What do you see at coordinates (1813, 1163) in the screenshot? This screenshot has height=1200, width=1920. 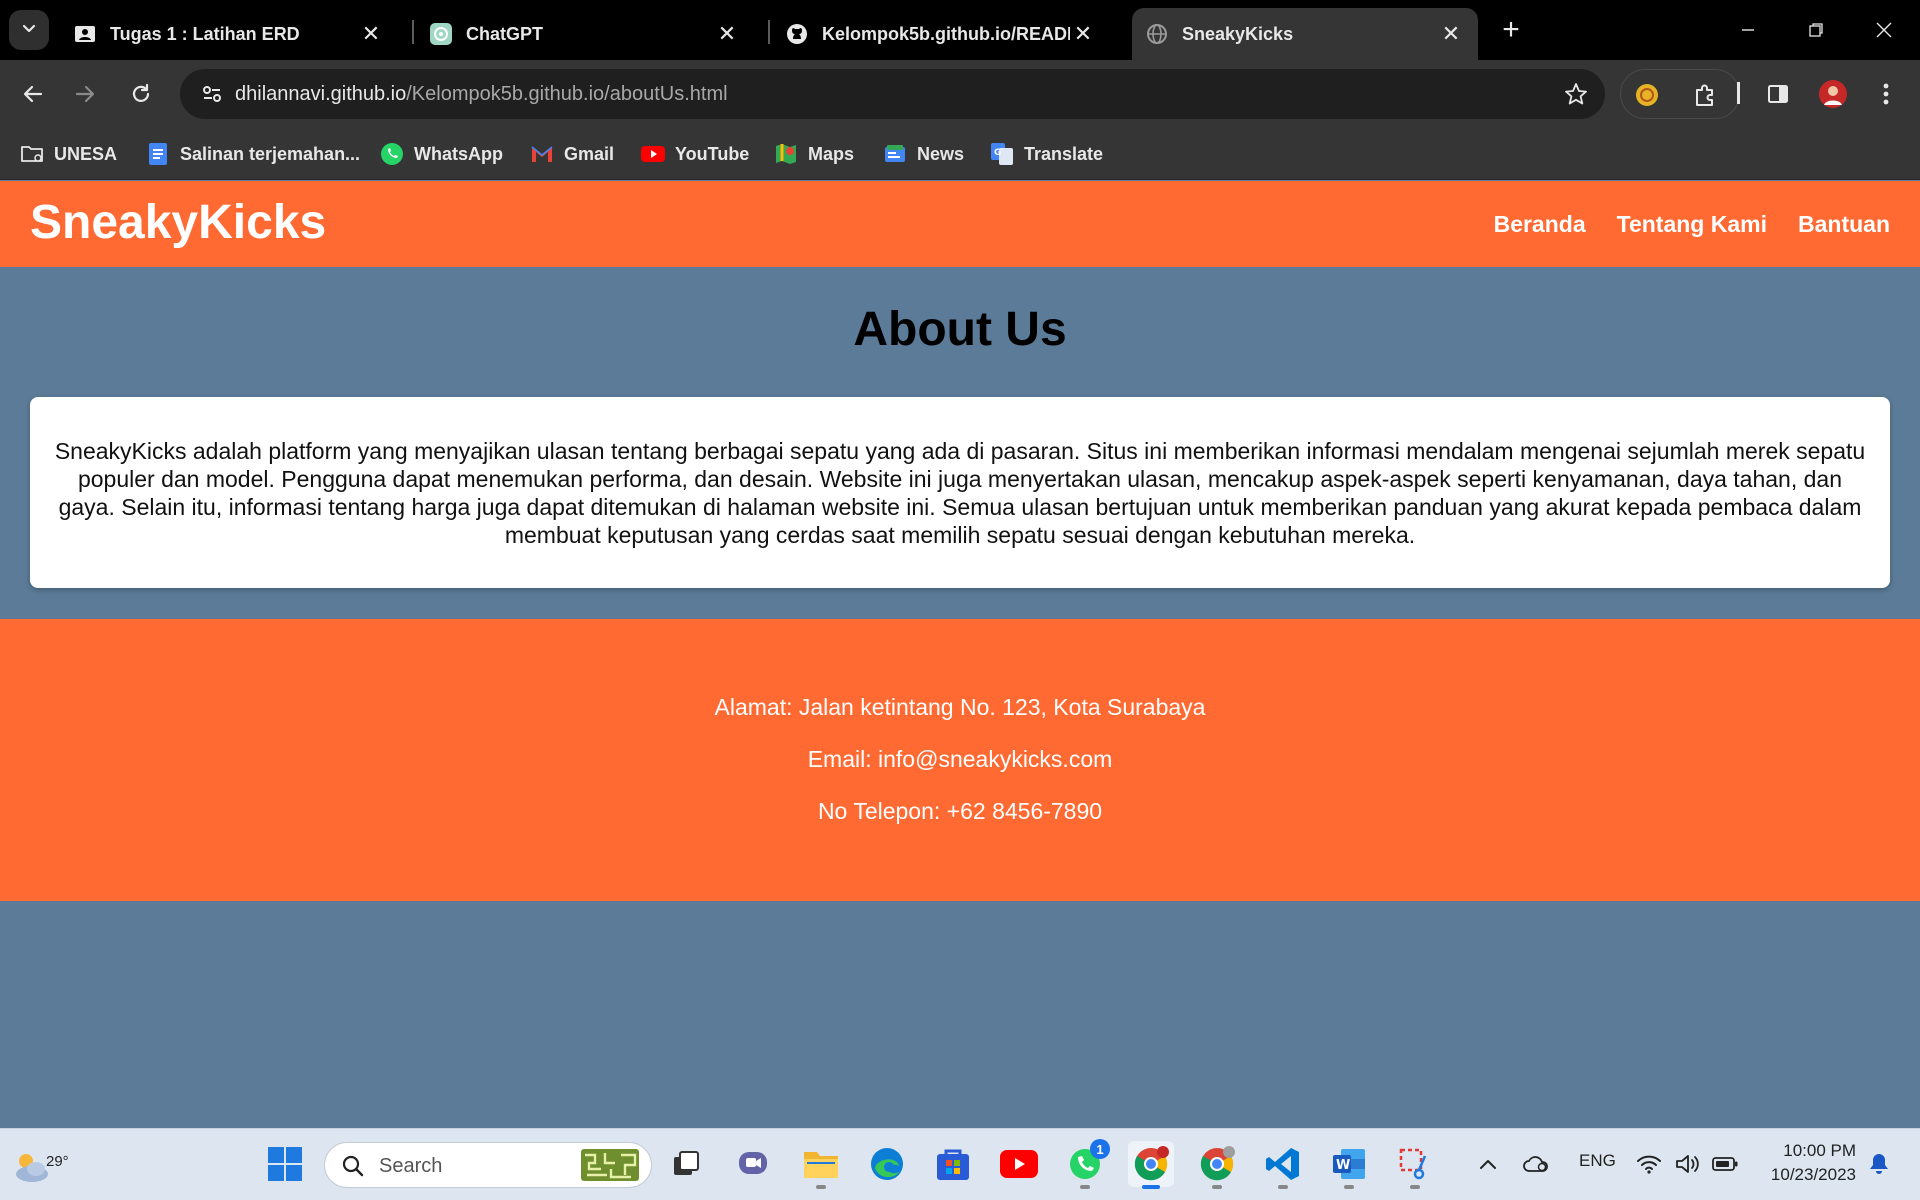 I see `clock: 10:00 PM 10/23/2023` at bounding box center [1813, 1163].